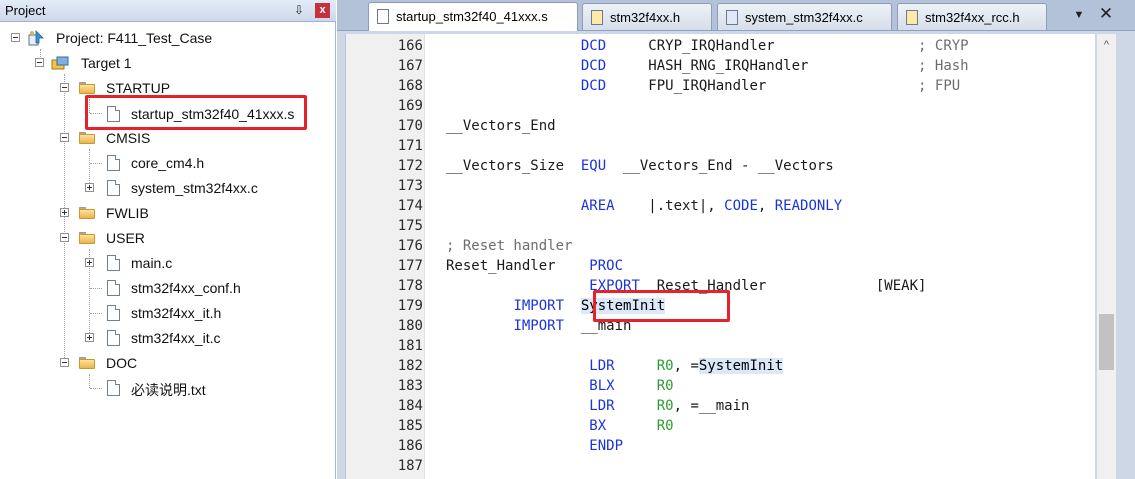 The height and width of the screenshot is (479, 1135). Describe the element at coordinates (168, 363) in the screenshot. I see `tree-item-doc-folder: DOC` at that location.